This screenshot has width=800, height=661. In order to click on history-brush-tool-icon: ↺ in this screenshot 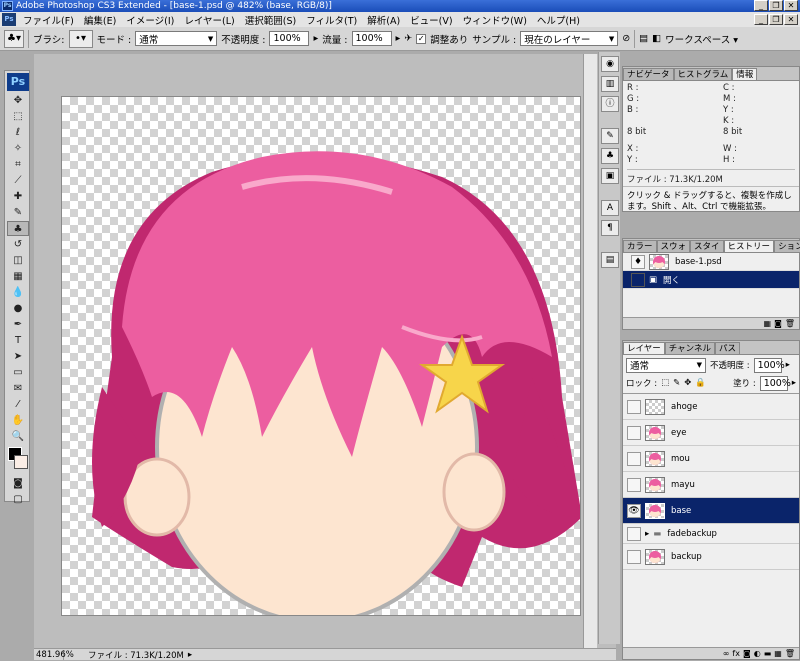, I will do `click(18, 244)`.